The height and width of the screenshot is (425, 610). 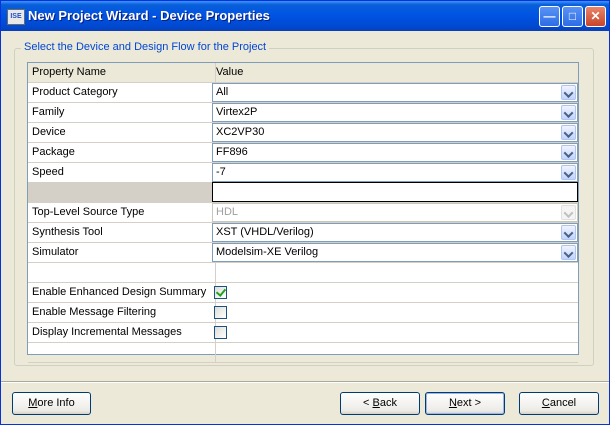 What do you see at coordinates (265, 232) in the screenshot?
I see `dropdown-value: XST (VHDL/Verilog)` at bounding box center [265, 232].